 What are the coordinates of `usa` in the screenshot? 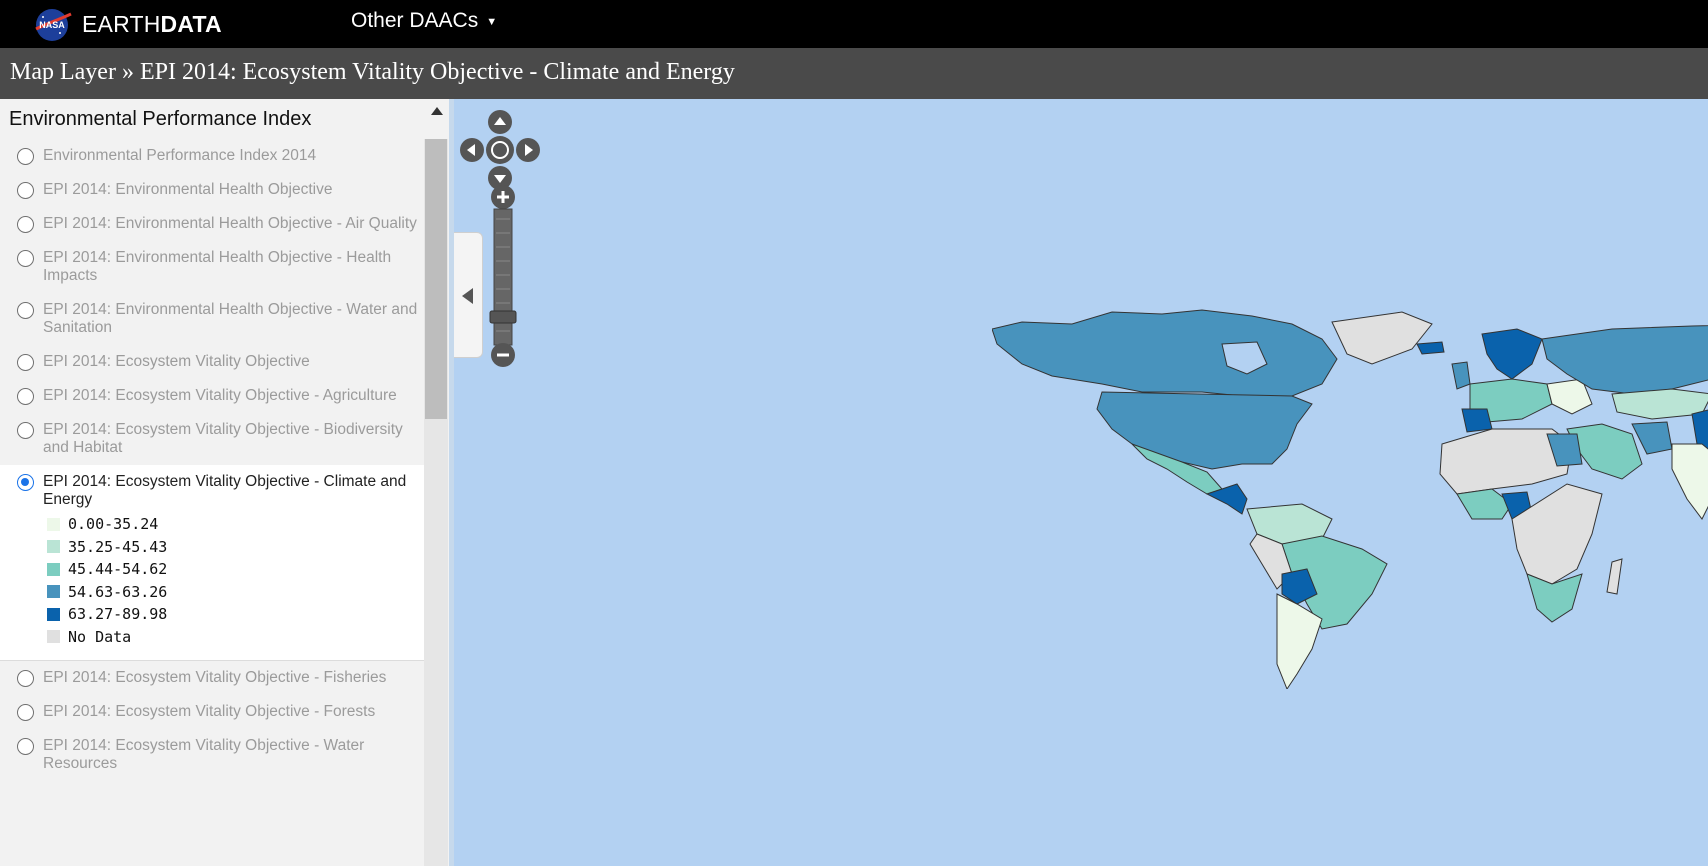 It's located at (1204, 430).